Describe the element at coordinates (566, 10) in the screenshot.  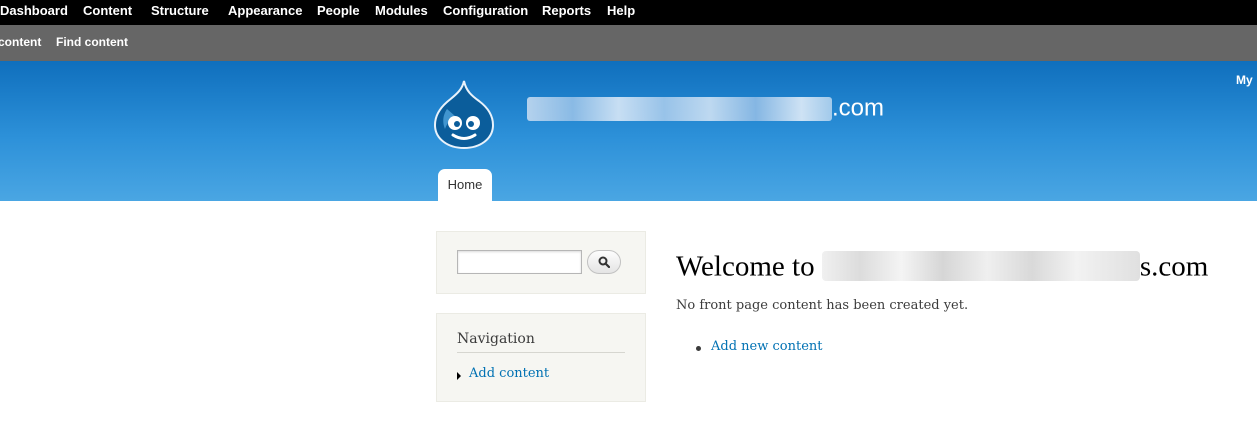
I see `menu-reports: Reports` at that location.